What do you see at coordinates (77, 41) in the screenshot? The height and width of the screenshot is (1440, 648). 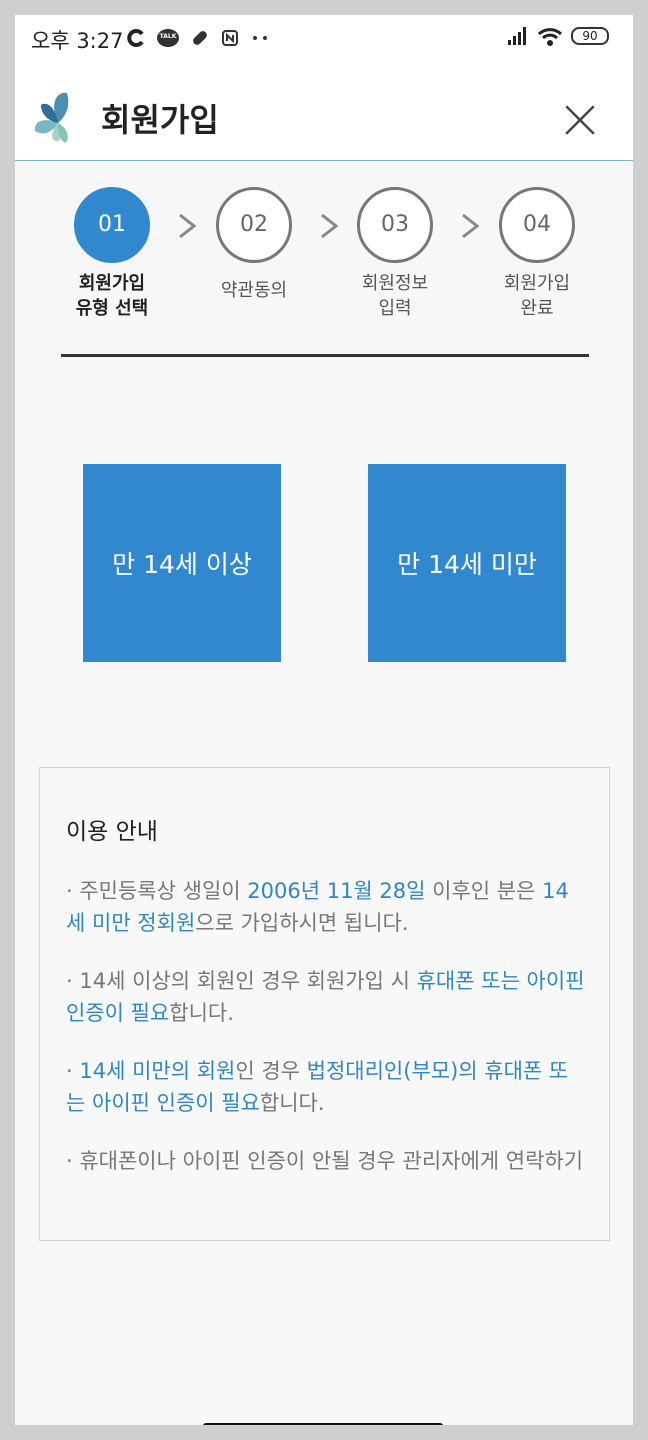 I see `status-time: 오후 3:27` at bounding box center [77, 41].